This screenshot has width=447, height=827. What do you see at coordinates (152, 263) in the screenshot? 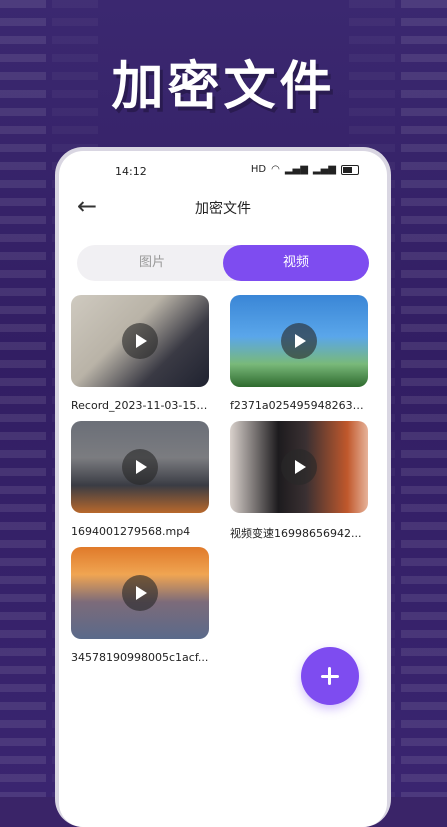
I see `tab-images: 图片` at bounding box center [152, 263].